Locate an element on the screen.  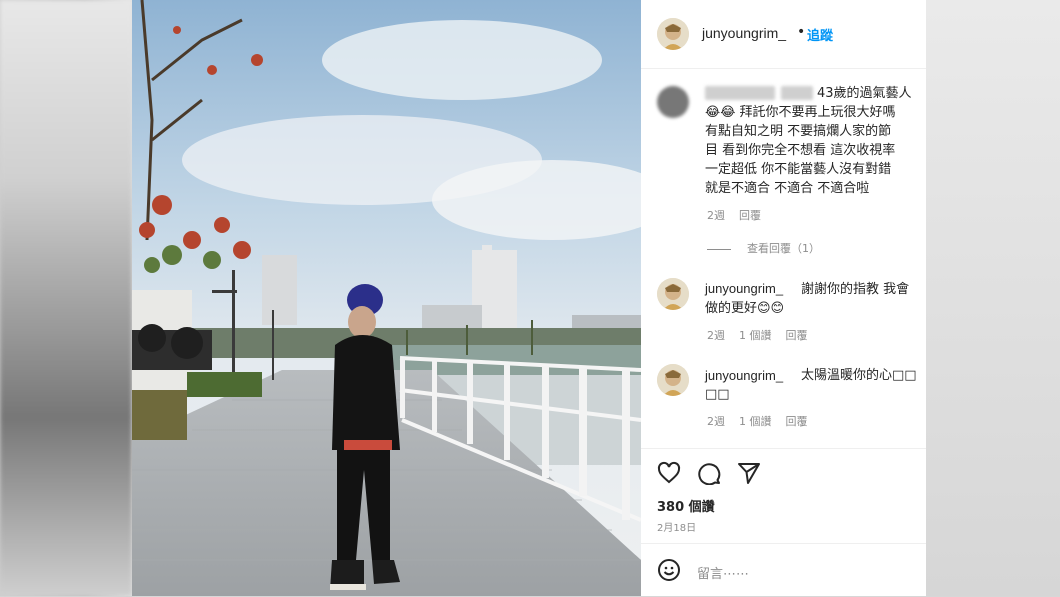
comment-bubble-icon is located at coordinates (709, 475).